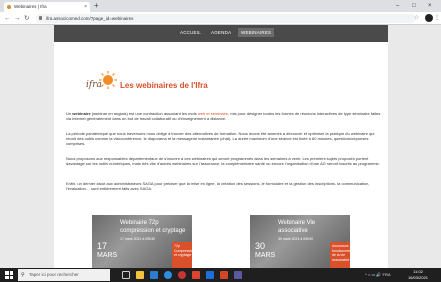 Image resolution: width=441 pixels, height=282 pixels. I want to click on tab-close-icon: ×, so click(85, 7).